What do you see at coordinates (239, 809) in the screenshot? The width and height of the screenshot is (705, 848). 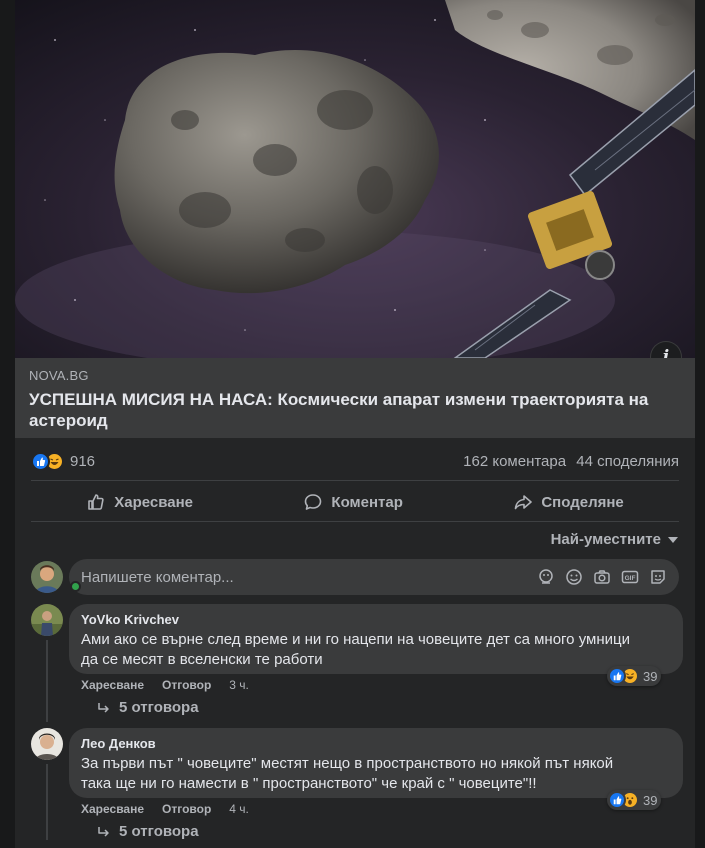 I see `comment-time: 4 ч.` at bounding box center [239, 809].